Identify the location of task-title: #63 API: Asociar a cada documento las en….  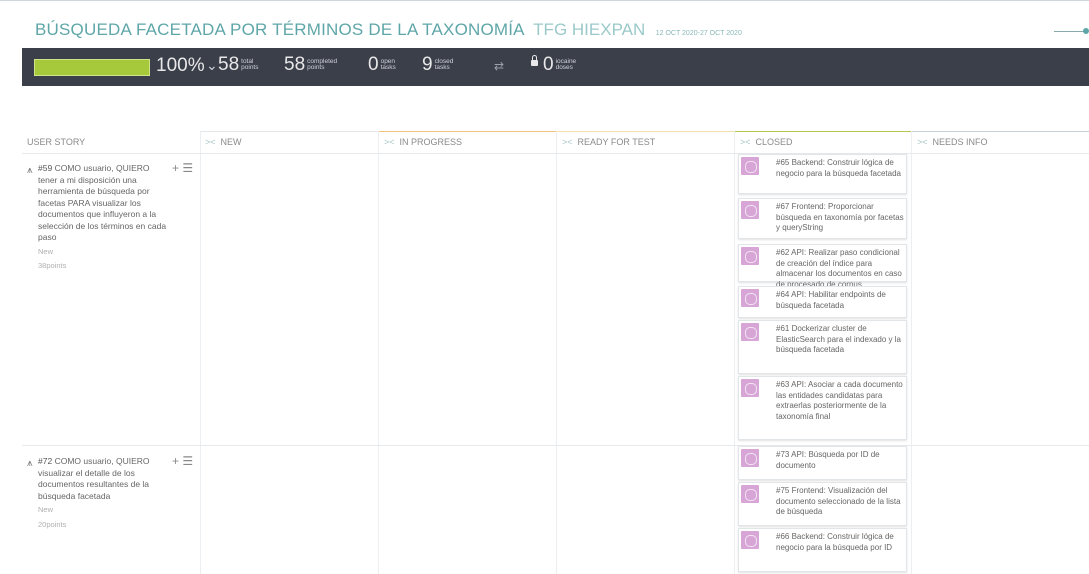
(840, 401).